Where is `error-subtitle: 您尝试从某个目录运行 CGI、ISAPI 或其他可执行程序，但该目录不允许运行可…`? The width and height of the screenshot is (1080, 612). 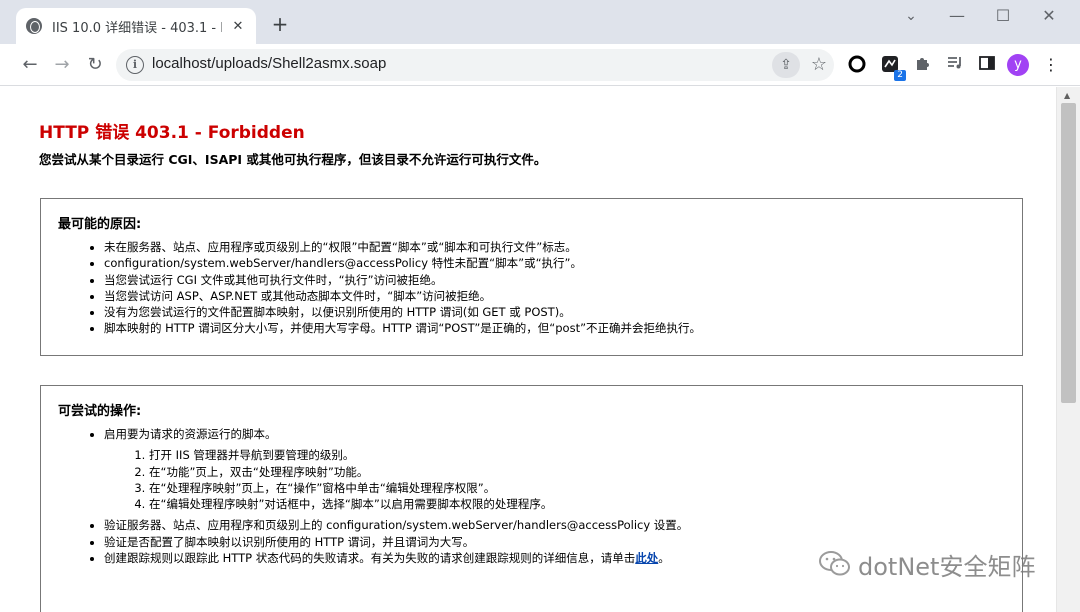 error-subtitle: 您尝试从某个目录运行 CGI、ISAPI 或其他可执行程序，但该目录不允许运行可… is located at coordinates (293, 159).